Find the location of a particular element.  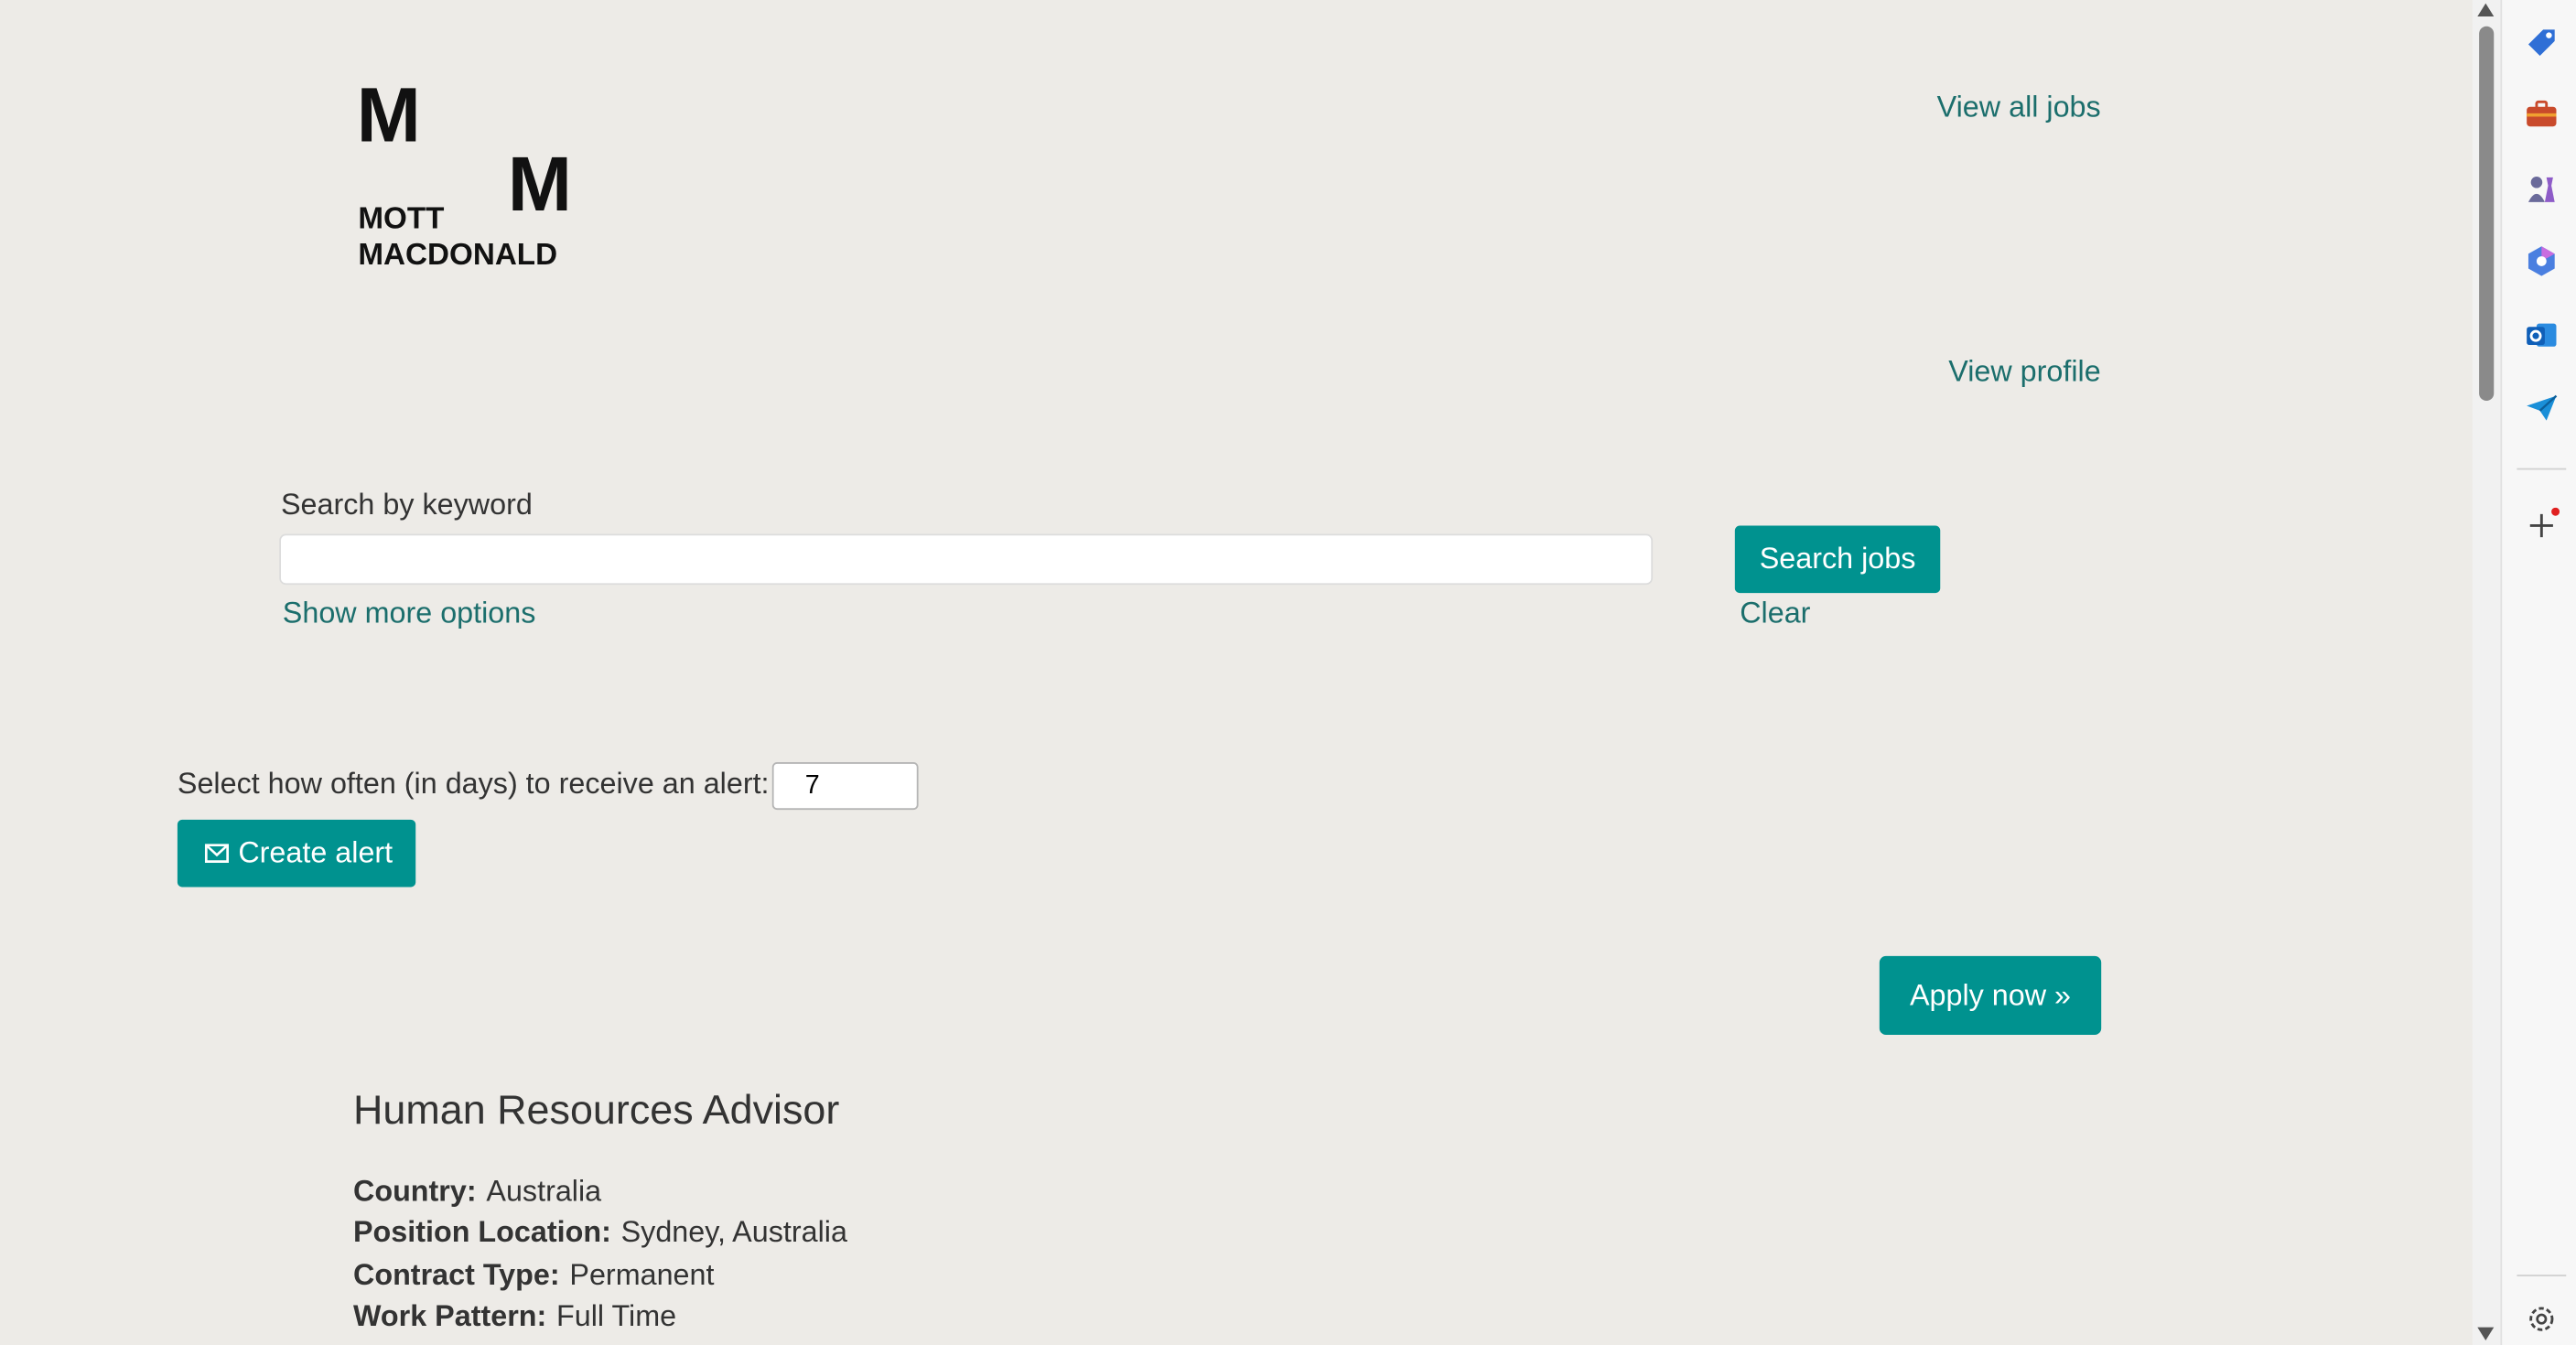

create-alert-button: Create alert is located at coordinates (296, 853).